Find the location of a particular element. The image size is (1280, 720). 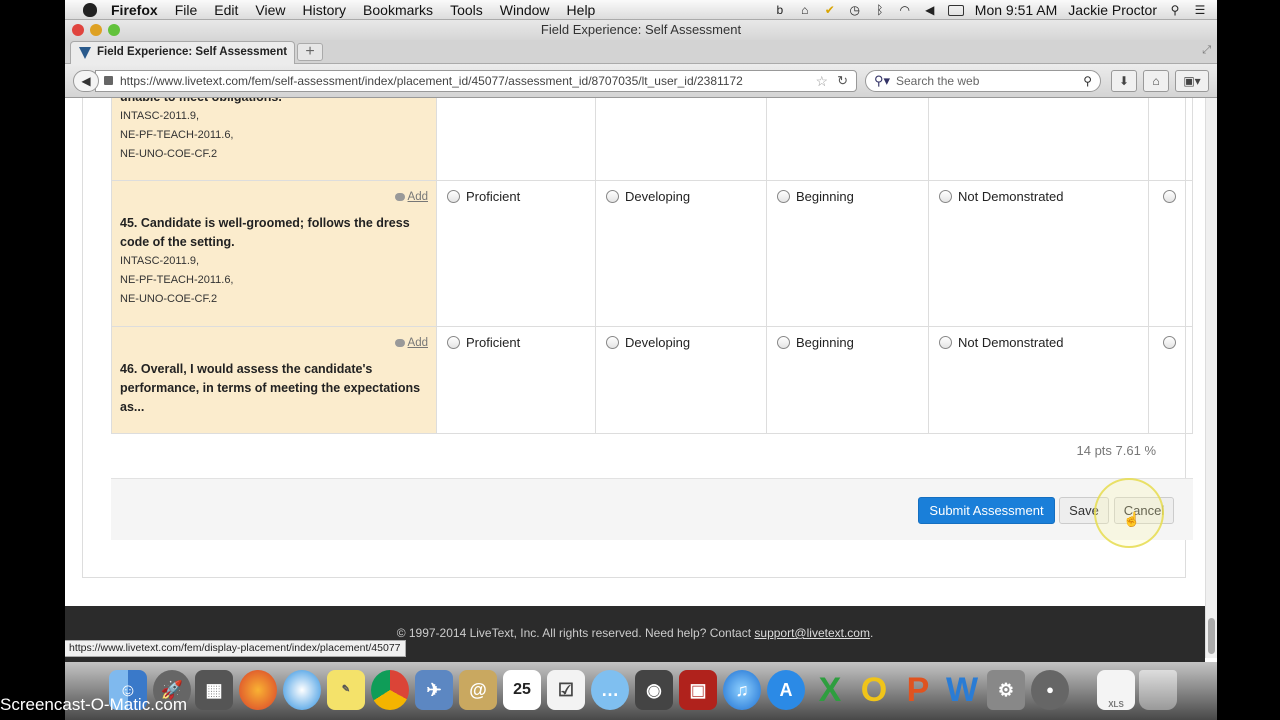

rating-cell is located at coordinates (1038, 139).